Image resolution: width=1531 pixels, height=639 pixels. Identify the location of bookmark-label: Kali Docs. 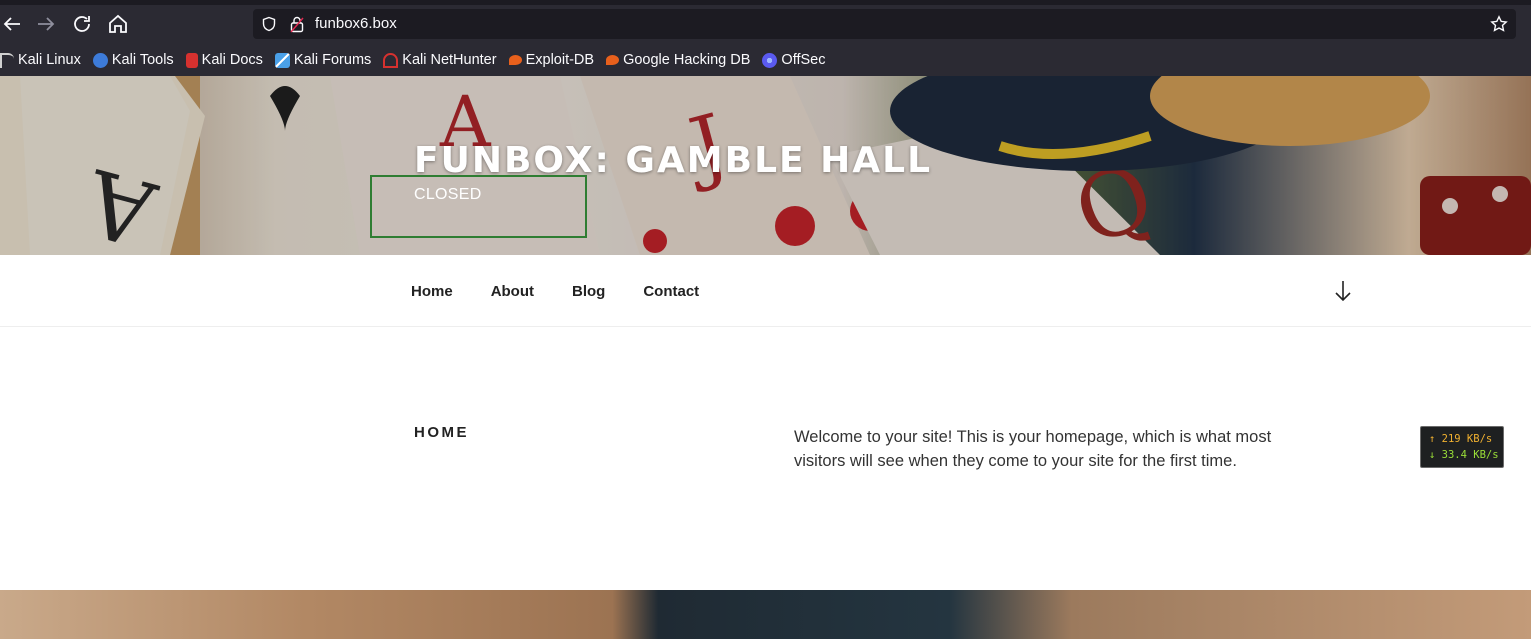
(232, 60).